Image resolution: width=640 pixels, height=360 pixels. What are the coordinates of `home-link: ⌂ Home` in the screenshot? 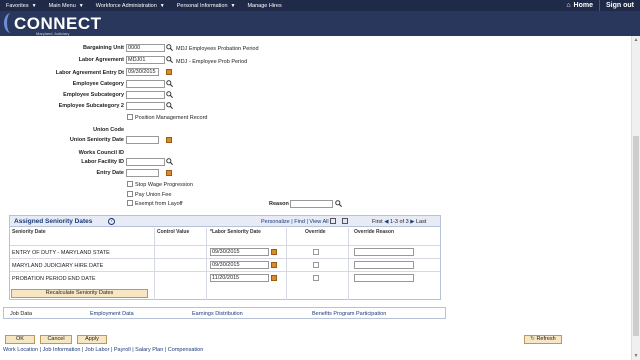 It's located at (579, 5).